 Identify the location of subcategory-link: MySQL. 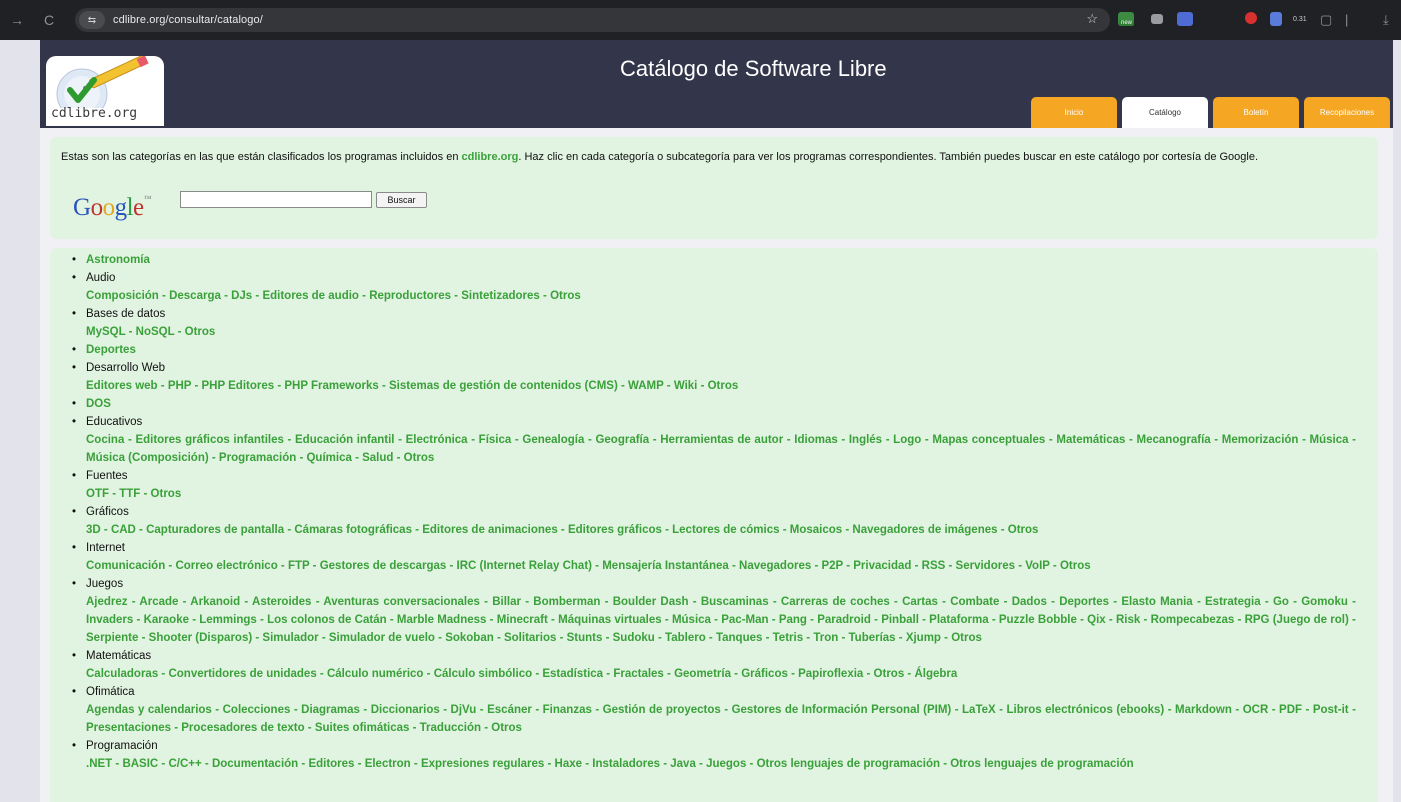
(105, 332).